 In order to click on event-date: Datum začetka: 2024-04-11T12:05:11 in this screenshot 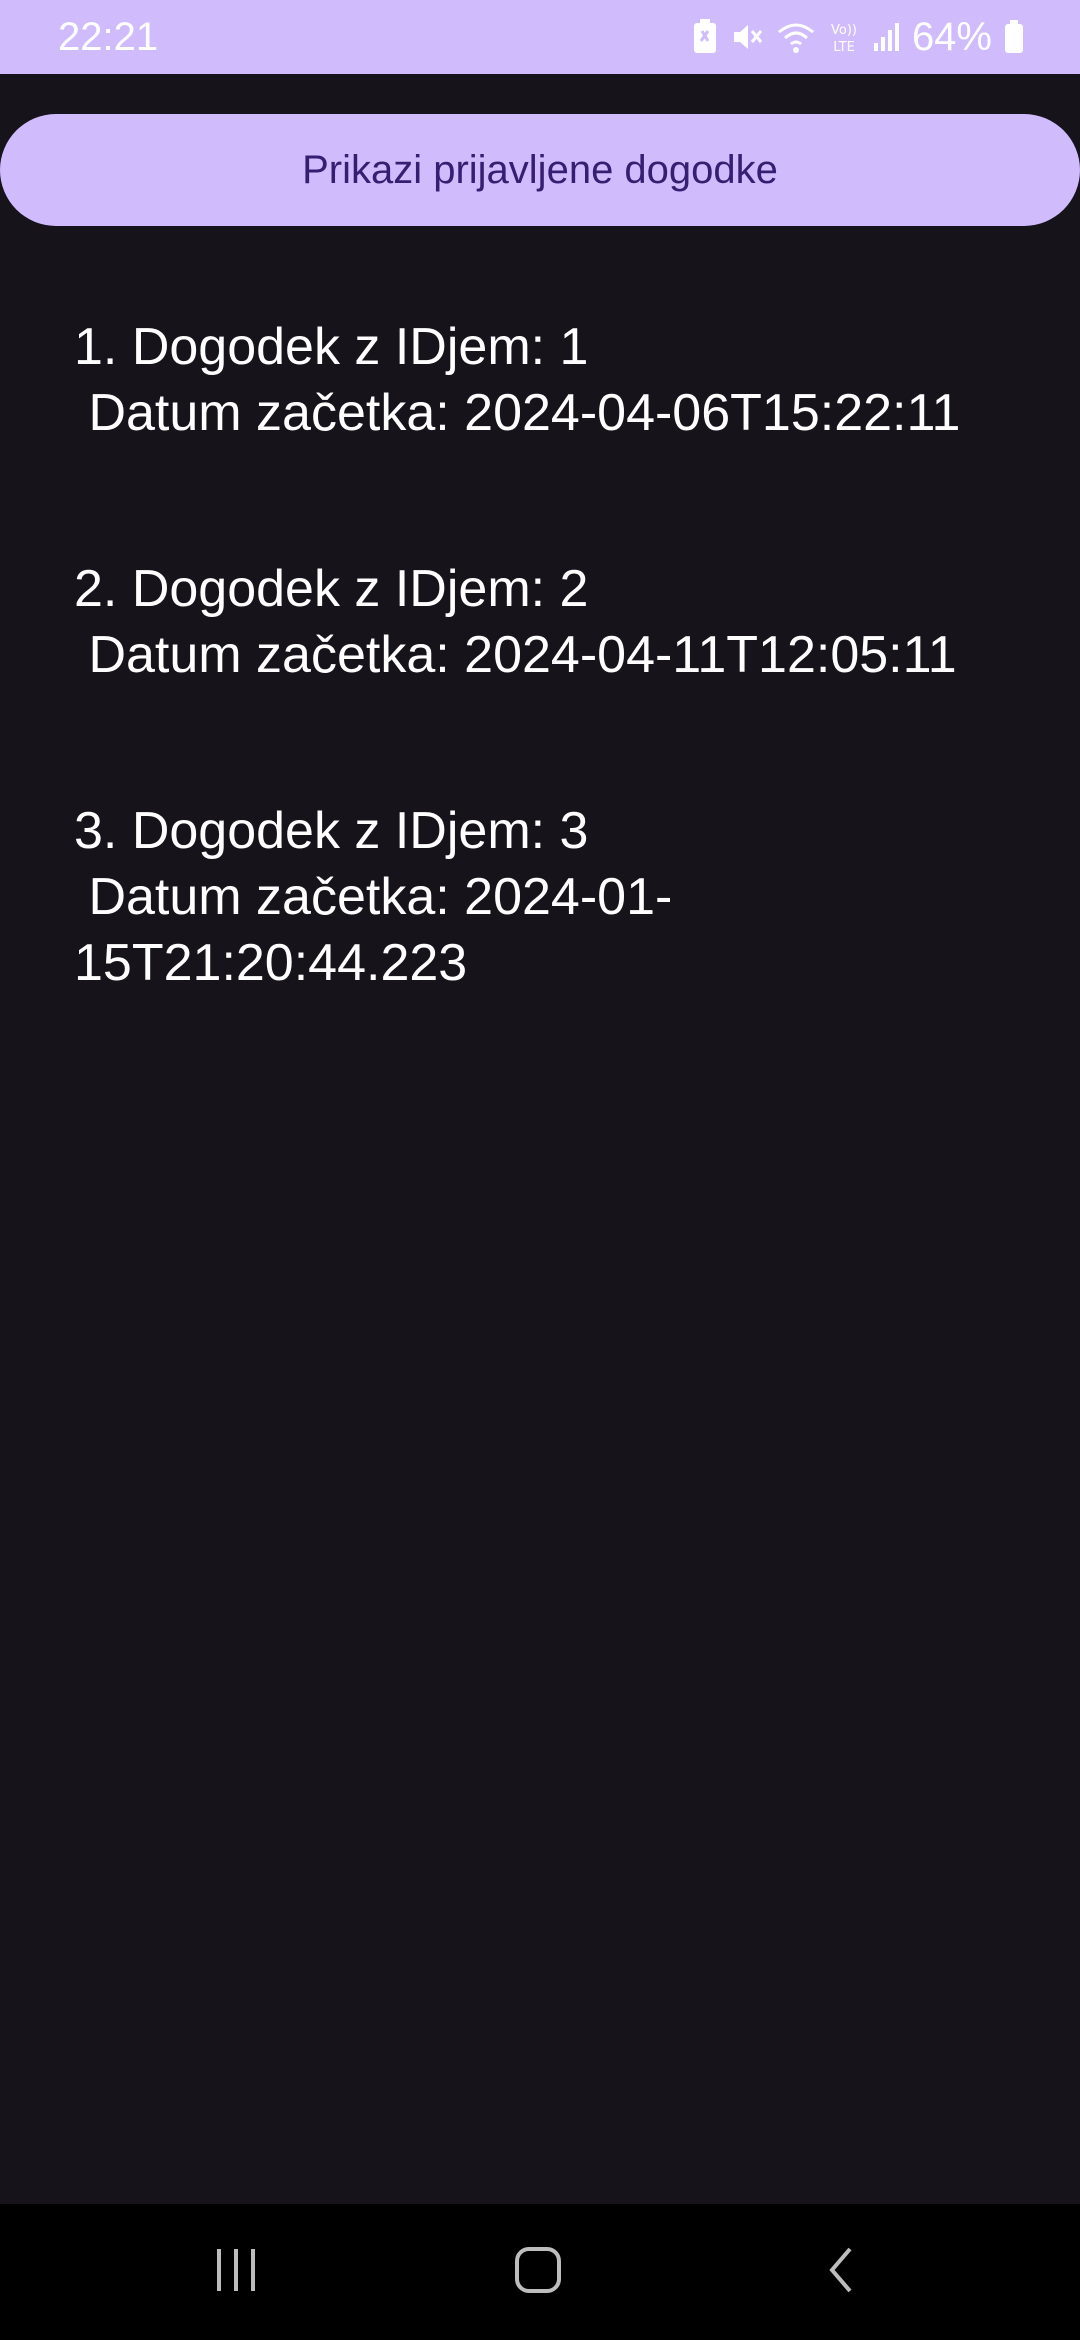, I will do `click(515, 655)`.